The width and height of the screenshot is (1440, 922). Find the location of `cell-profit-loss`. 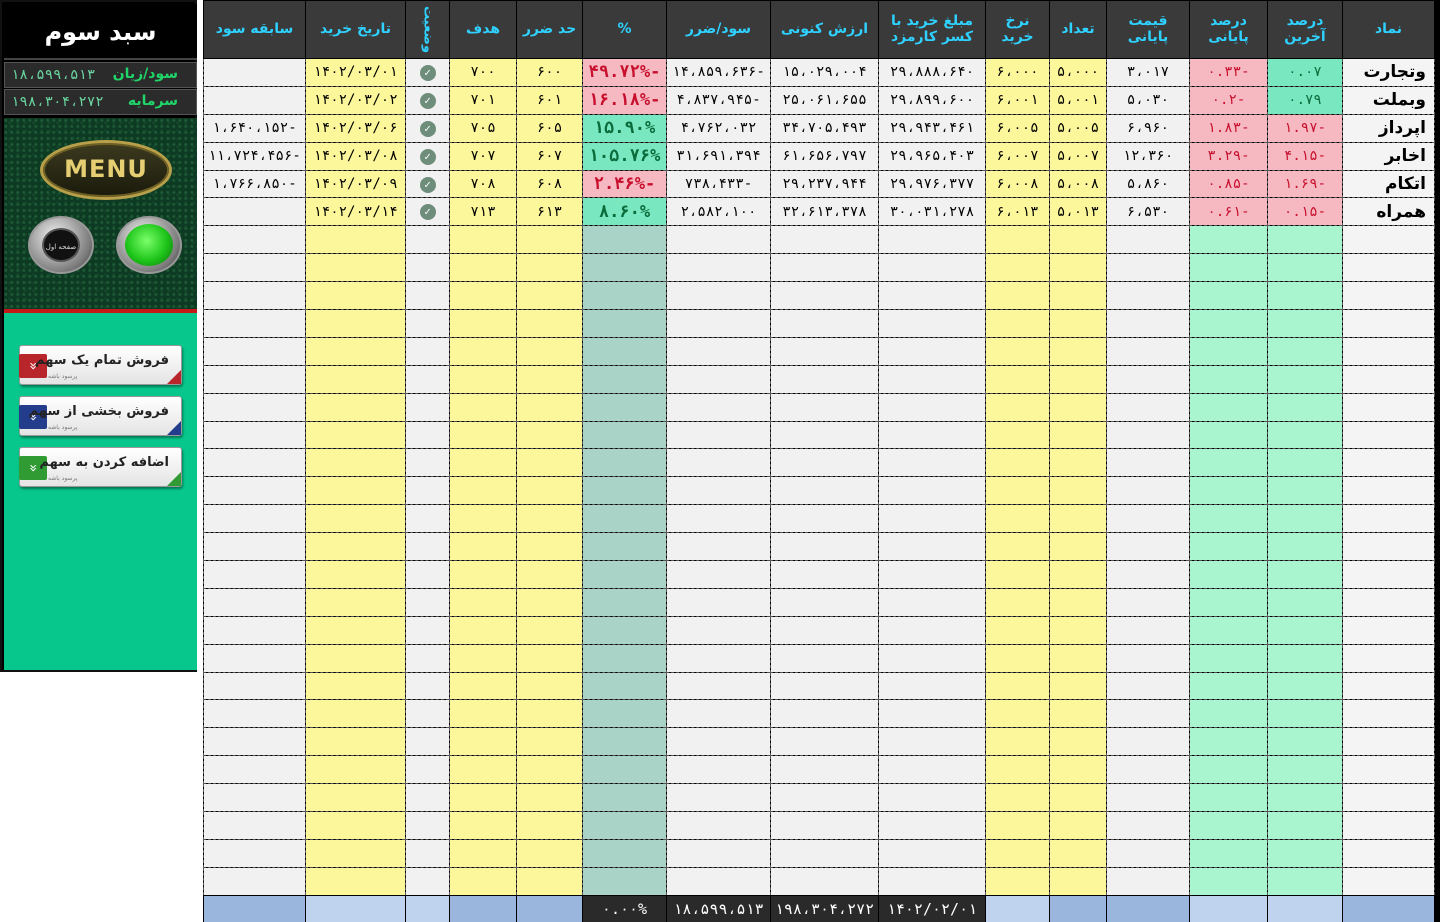

cell-profit-loss is located at coordinates (718, 853).